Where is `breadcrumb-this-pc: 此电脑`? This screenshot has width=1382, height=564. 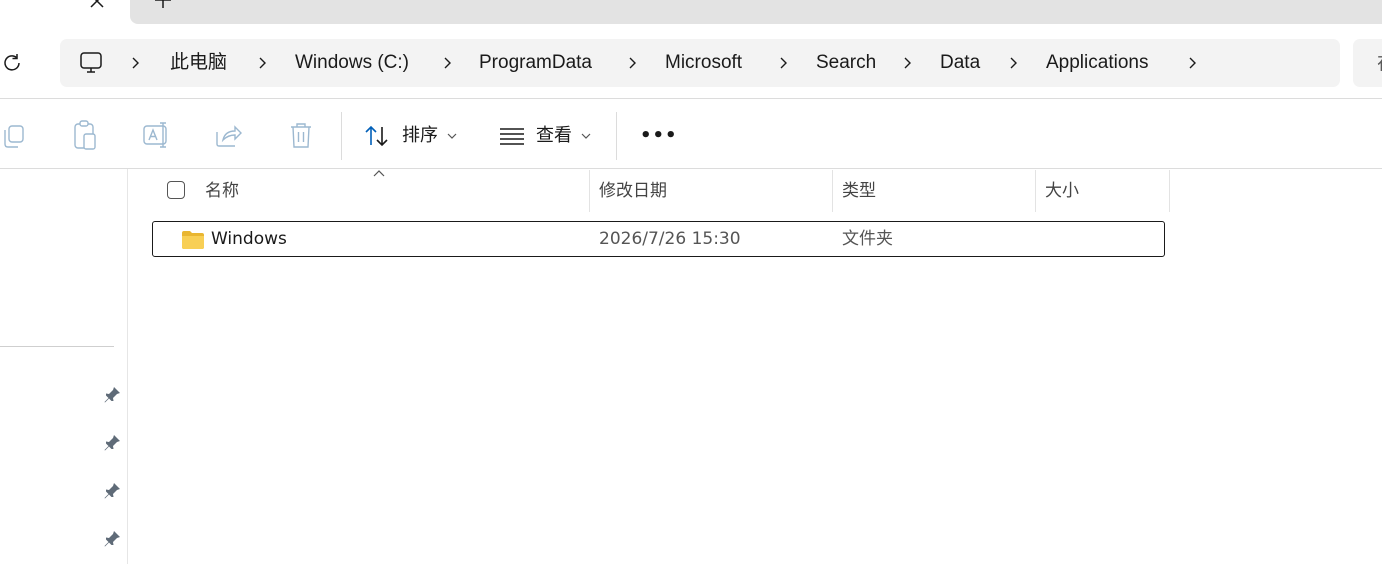
breadcrumb-this-pc: 此电脑 is located at coordinates (198, 63).